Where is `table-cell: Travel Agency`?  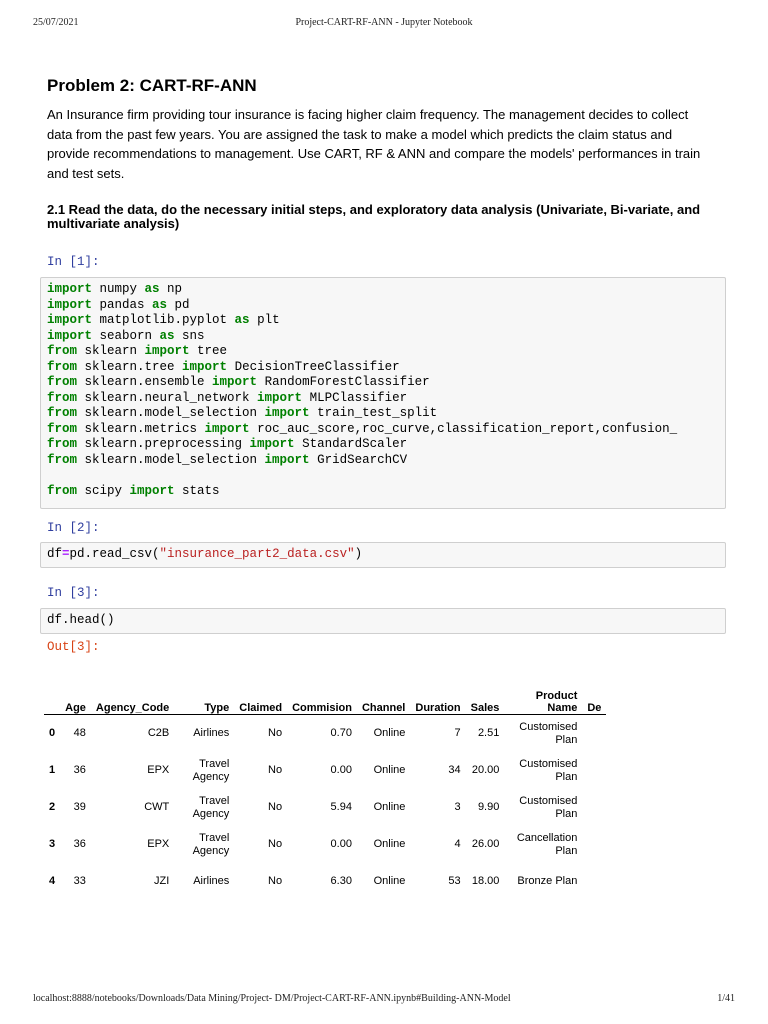 table-cell: Travel Agency is located at coordinates (211, 844).